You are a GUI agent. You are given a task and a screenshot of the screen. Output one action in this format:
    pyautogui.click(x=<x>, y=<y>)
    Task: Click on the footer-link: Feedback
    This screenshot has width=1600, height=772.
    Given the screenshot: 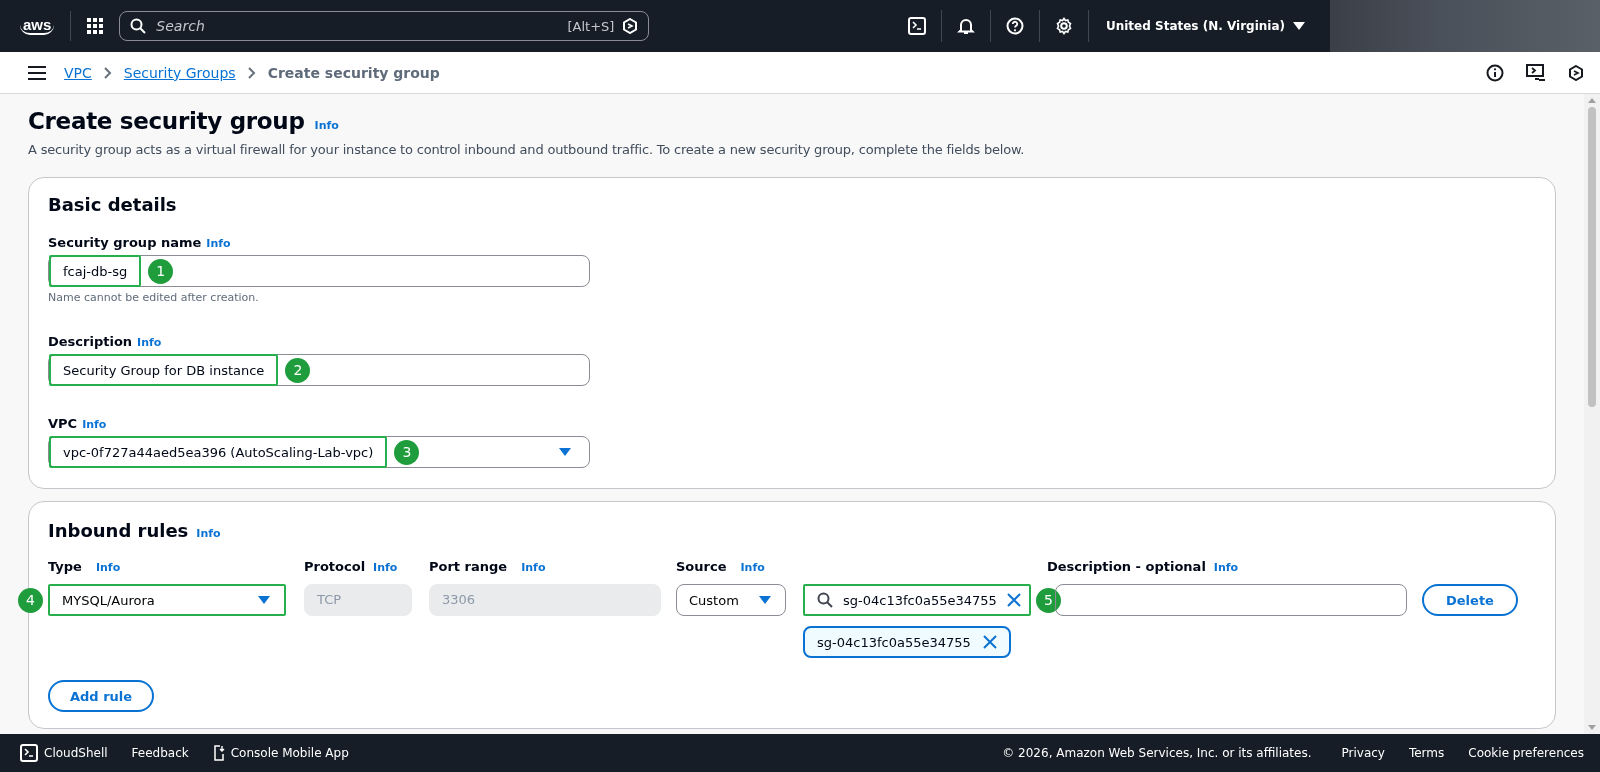 What is the action you would take?
    pyautogui.click(x=160, y=753)
    